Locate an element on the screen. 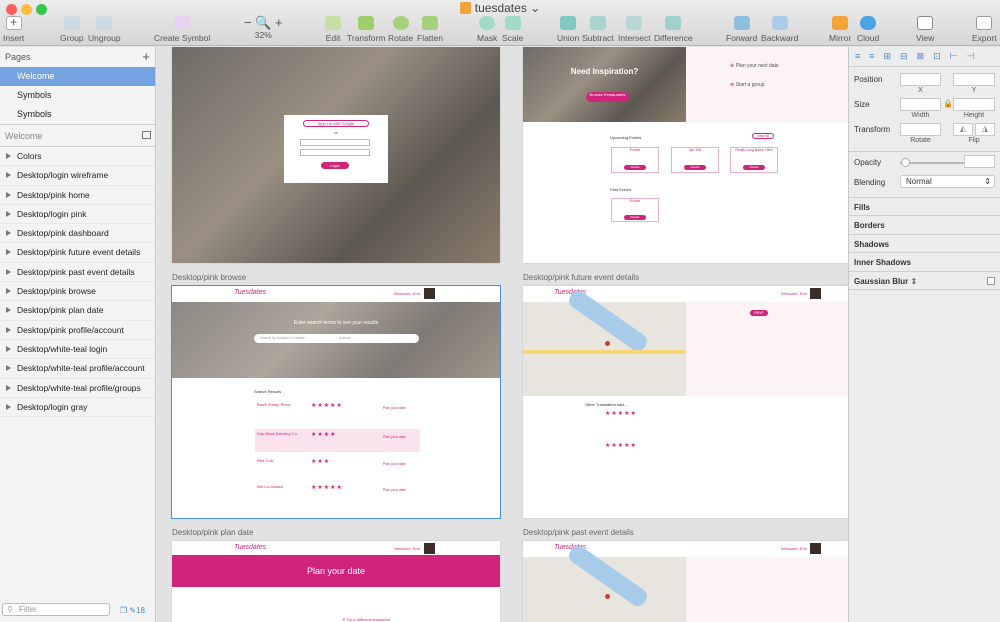  search-input: Search by location or cuisine Cuisine is located at coordinates (336, 338).